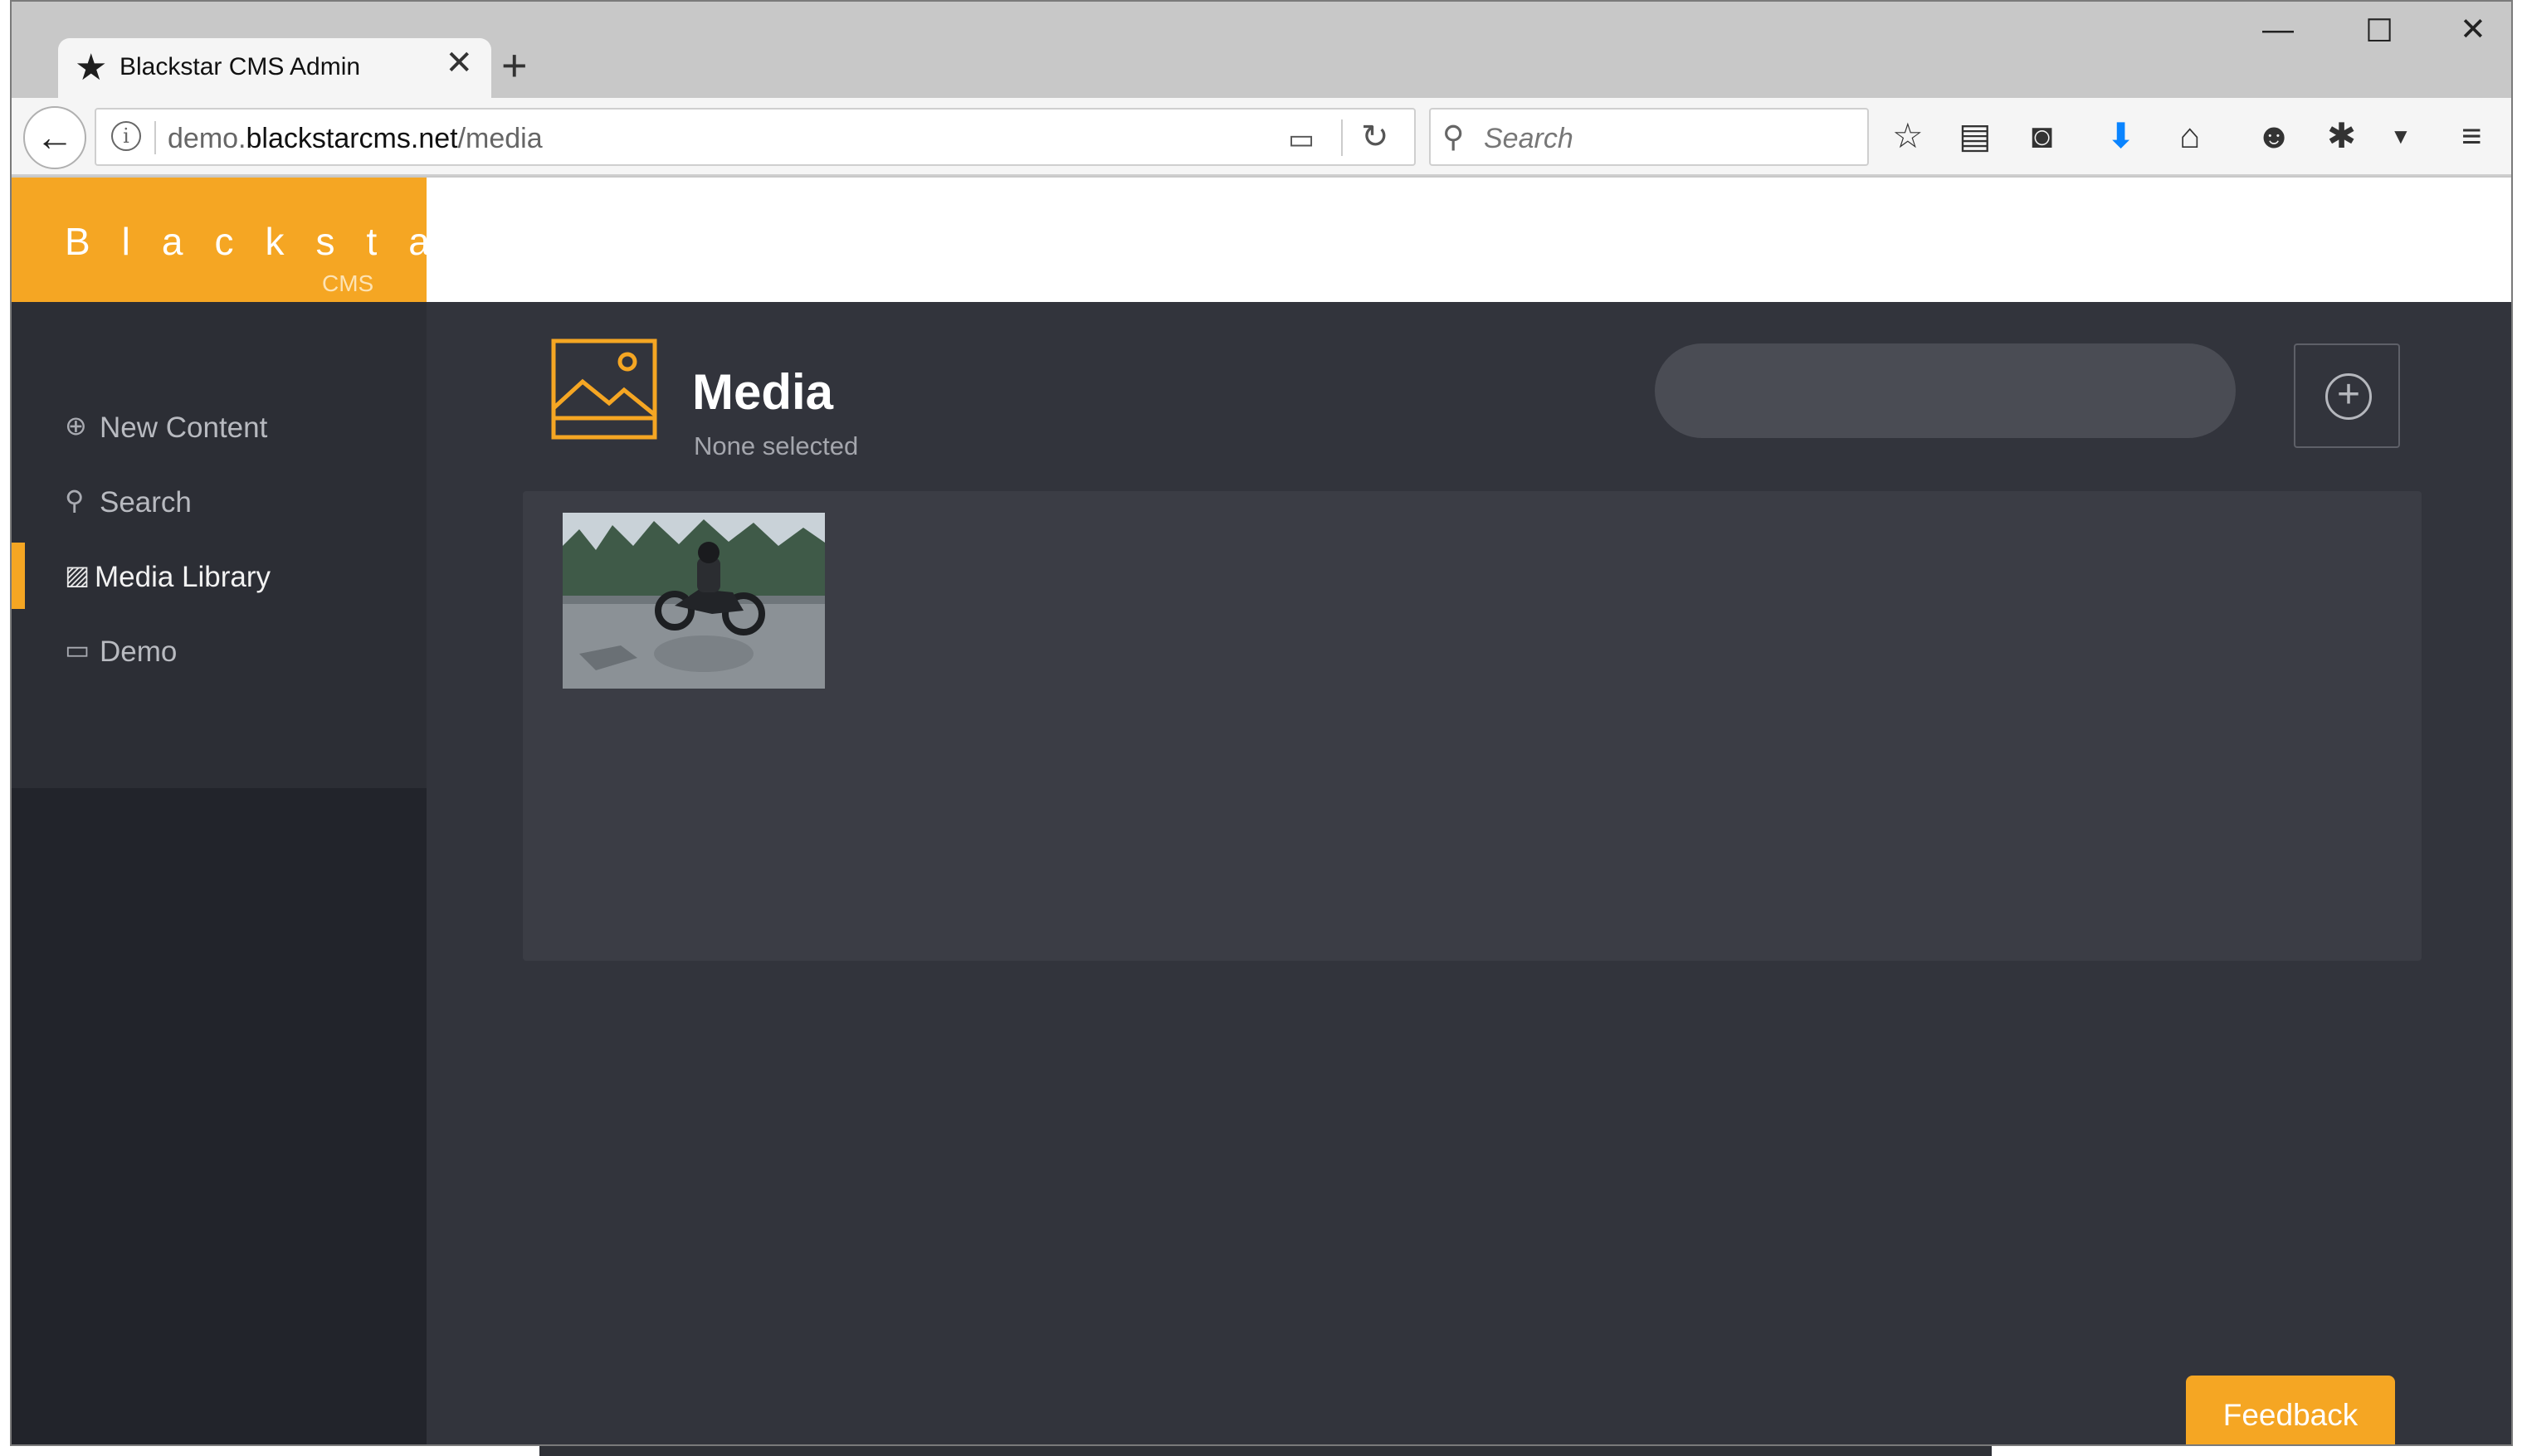 This screenshot has width=2522, height=1456. Describe the element at coordinates (219, 650) in the screenshot. I see `sidebar-item-demo: ▭ Demo` at that location.